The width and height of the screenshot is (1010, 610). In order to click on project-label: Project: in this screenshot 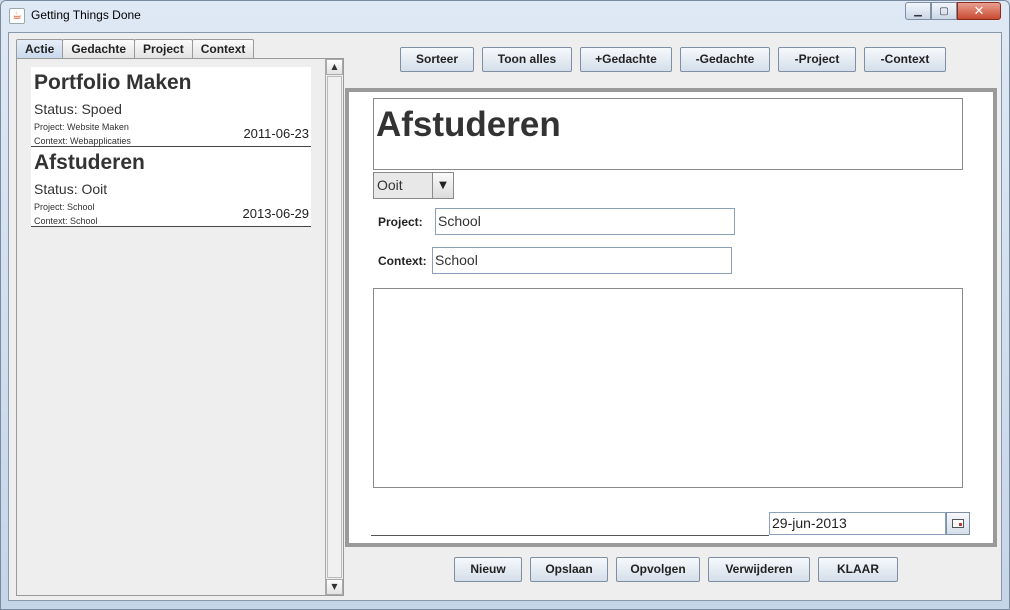, I will do `click(400, 222)`.